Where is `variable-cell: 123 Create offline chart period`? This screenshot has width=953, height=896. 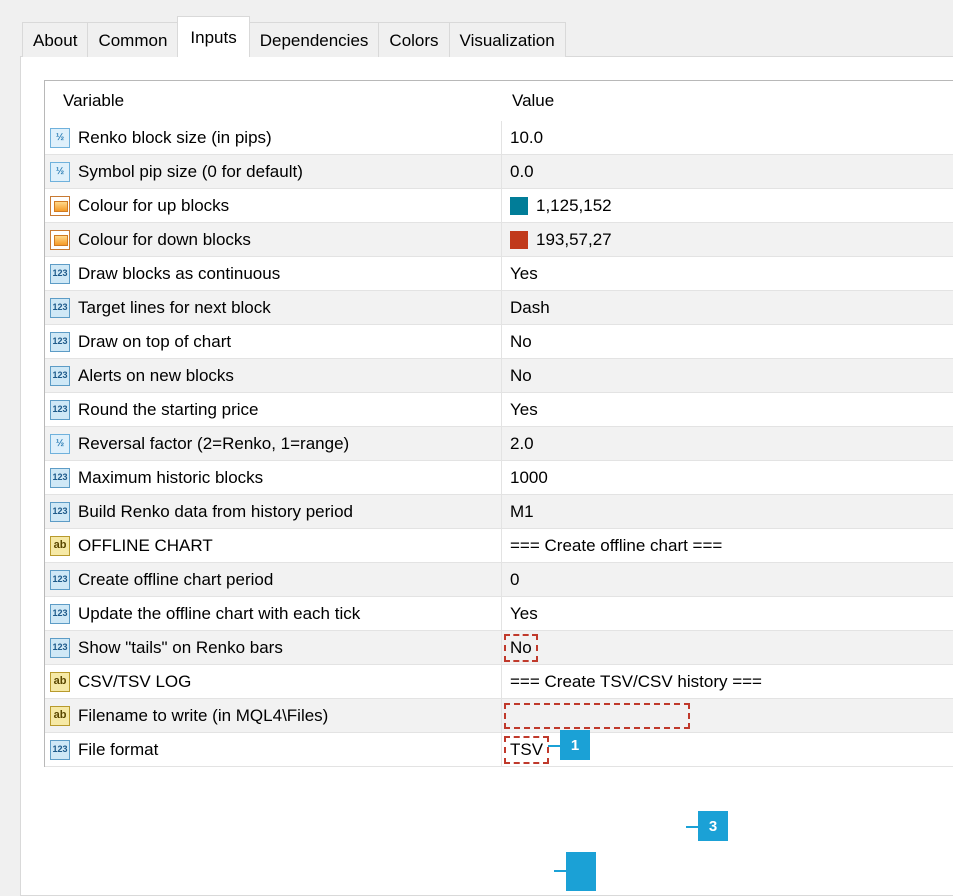 variable-cell: 123 Create offline chart period is located at coordinates (273, 579).